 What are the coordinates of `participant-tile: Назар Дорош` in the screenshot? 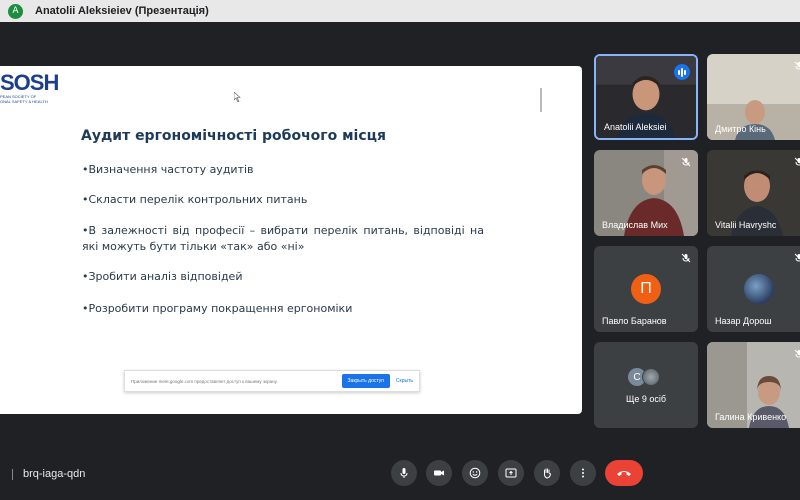 It's located at (753, 289).